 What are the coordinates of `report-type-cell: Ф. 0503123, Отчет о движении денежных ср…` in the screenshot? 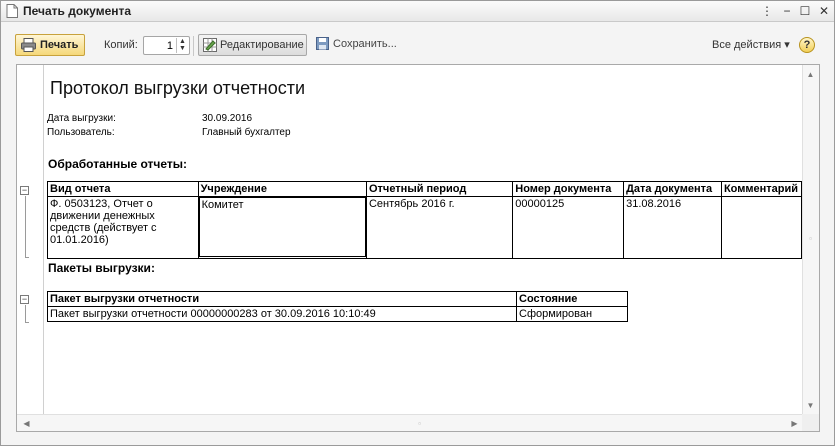 It's located at (123, 227).